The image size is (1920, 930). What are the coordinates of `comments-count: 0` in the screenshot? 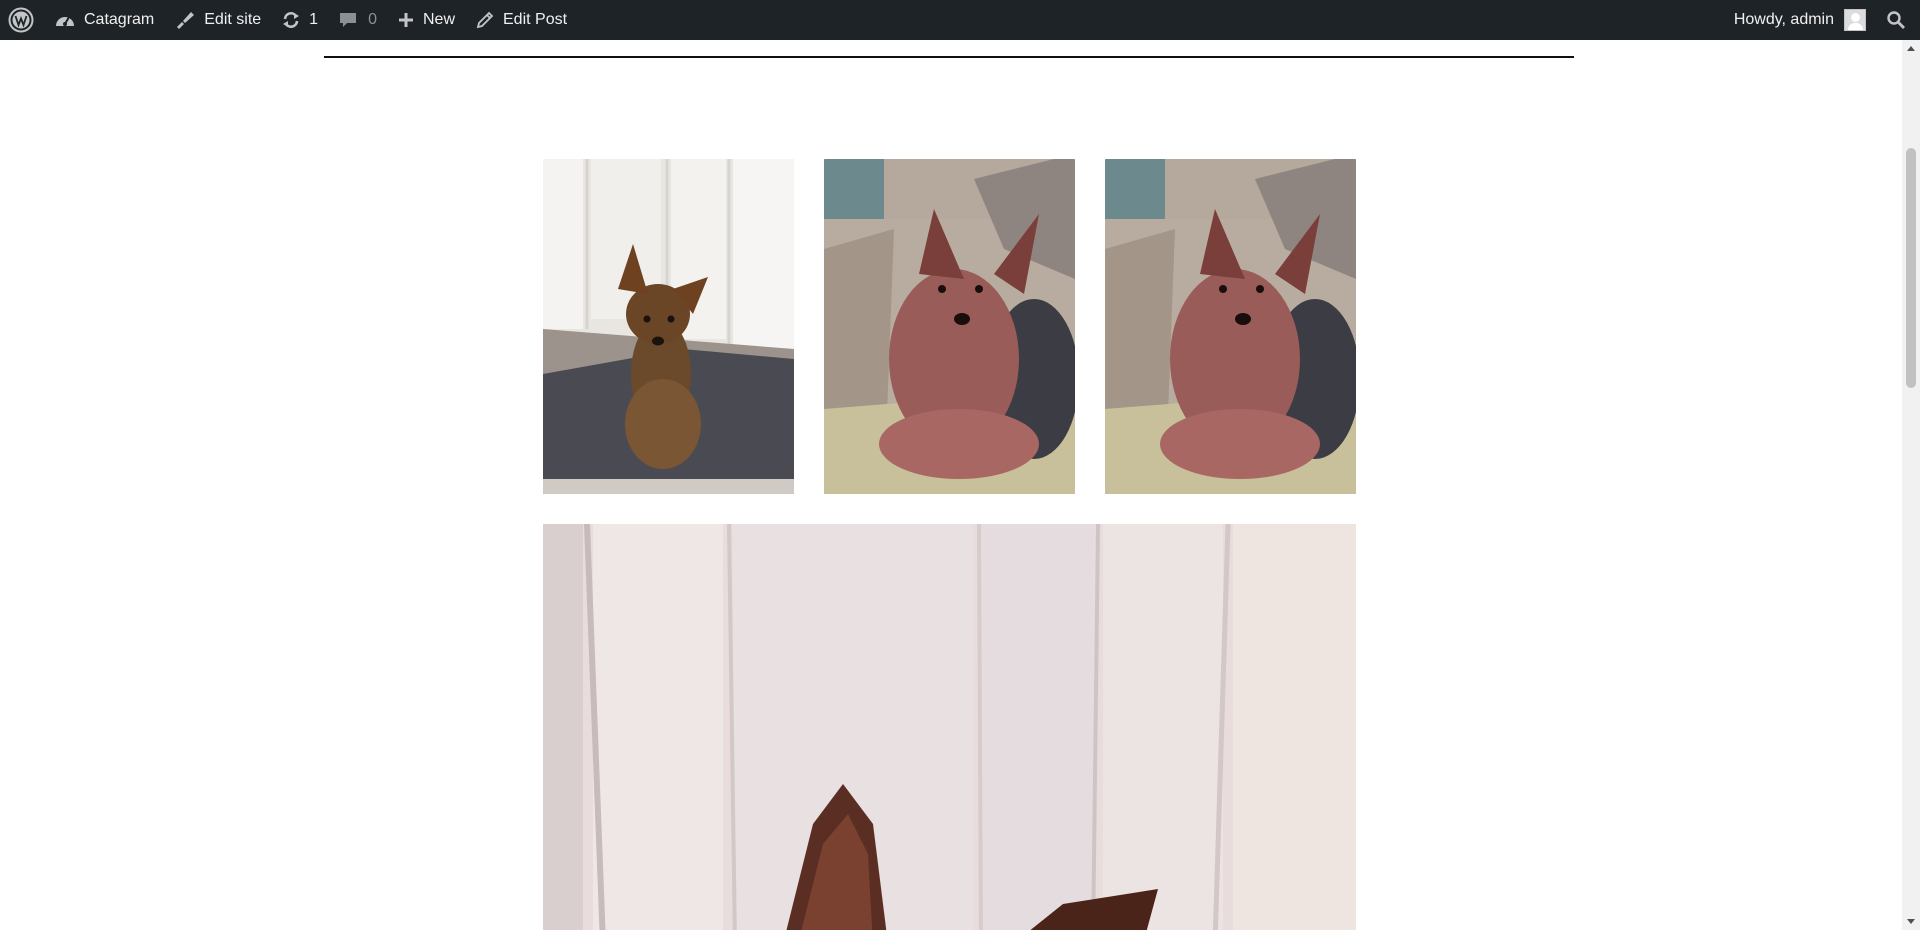 It's located at (372, 19).